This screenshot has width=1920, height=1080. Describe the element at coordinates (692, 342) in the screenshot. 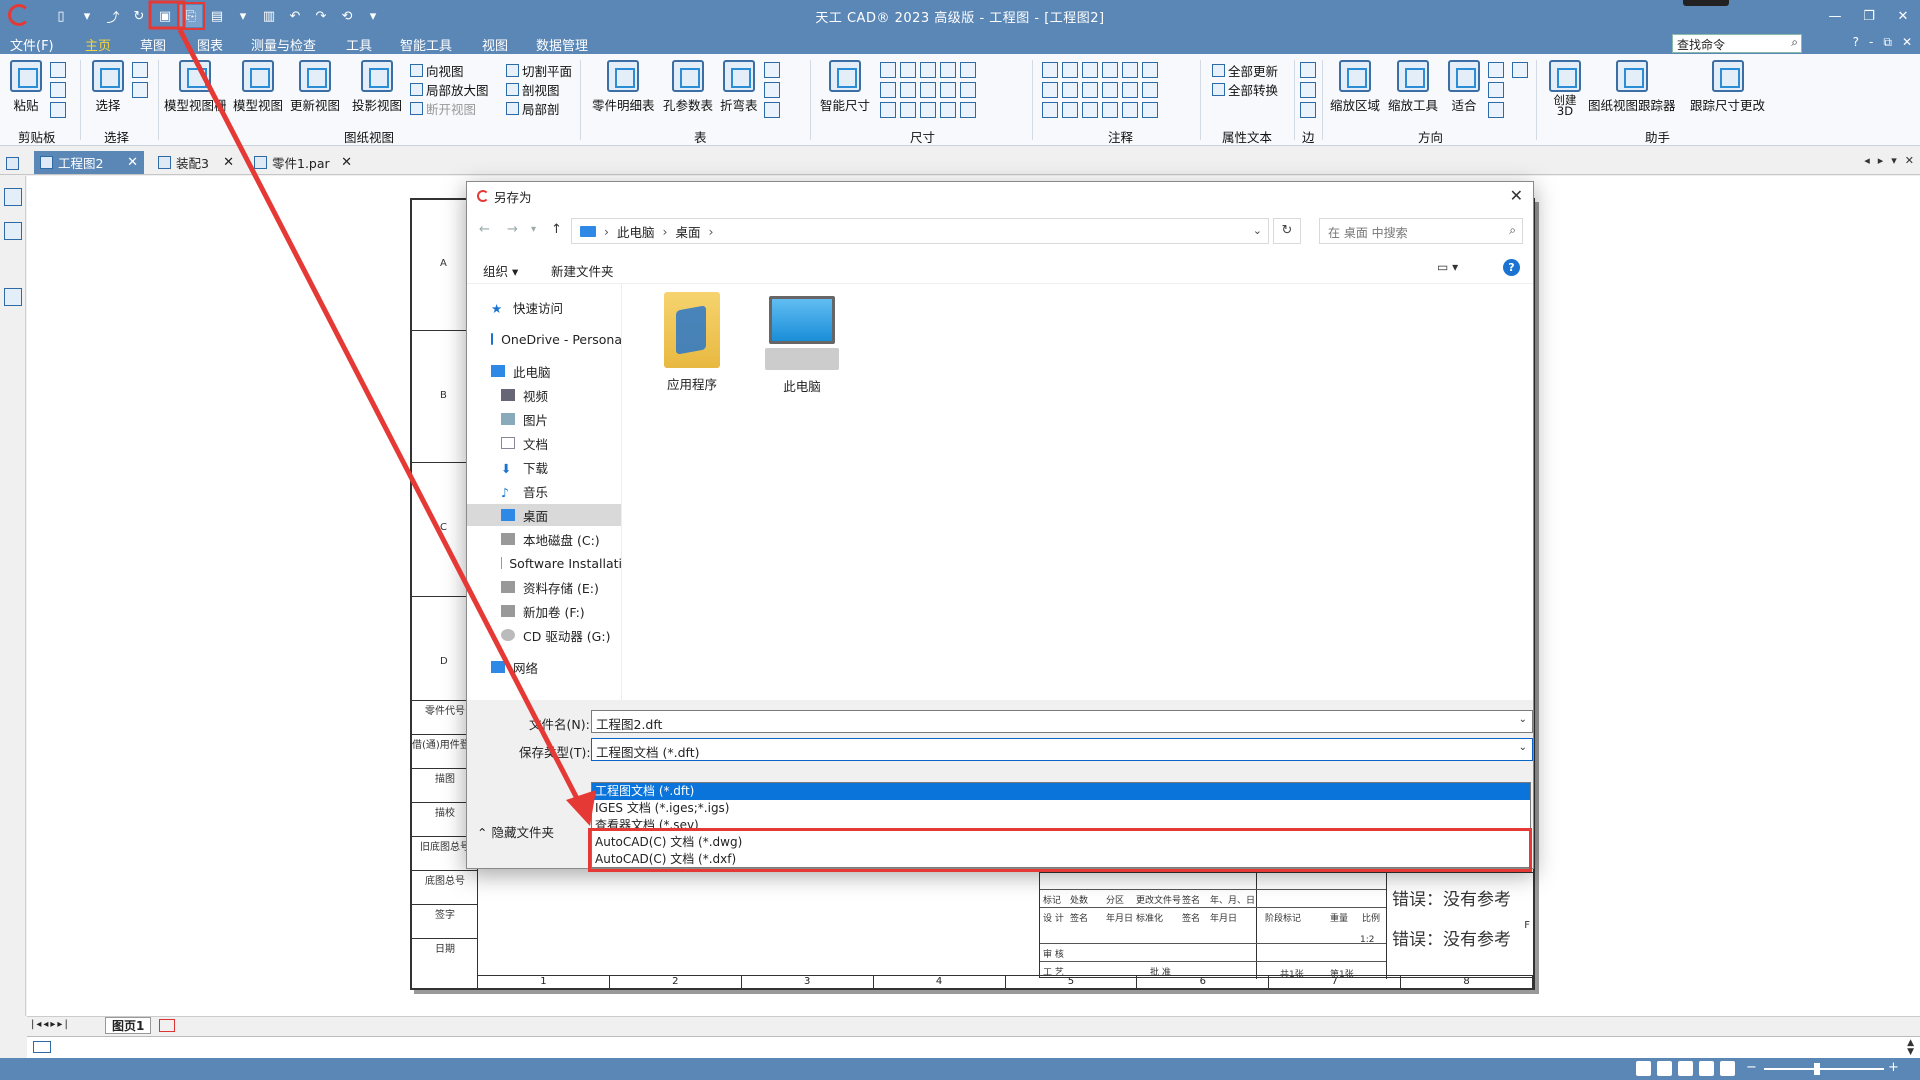

I see `file-item: 应用程序` at that location.